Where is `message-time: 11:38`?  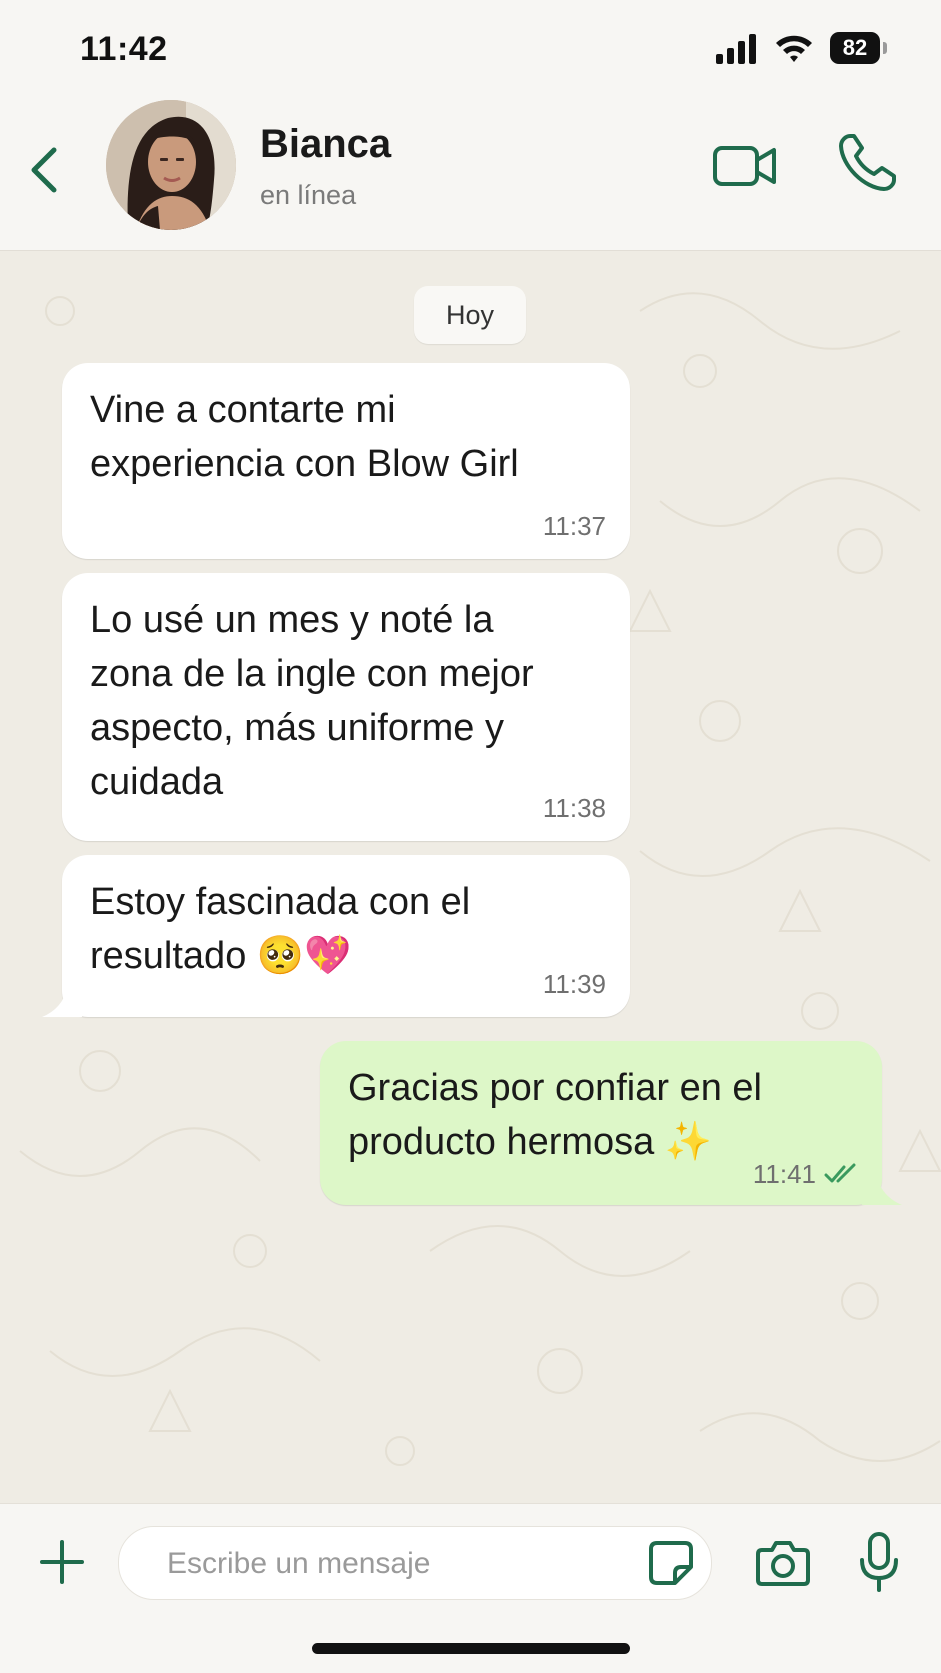
message-time: 11:38 is located at coordinates (574, 808).